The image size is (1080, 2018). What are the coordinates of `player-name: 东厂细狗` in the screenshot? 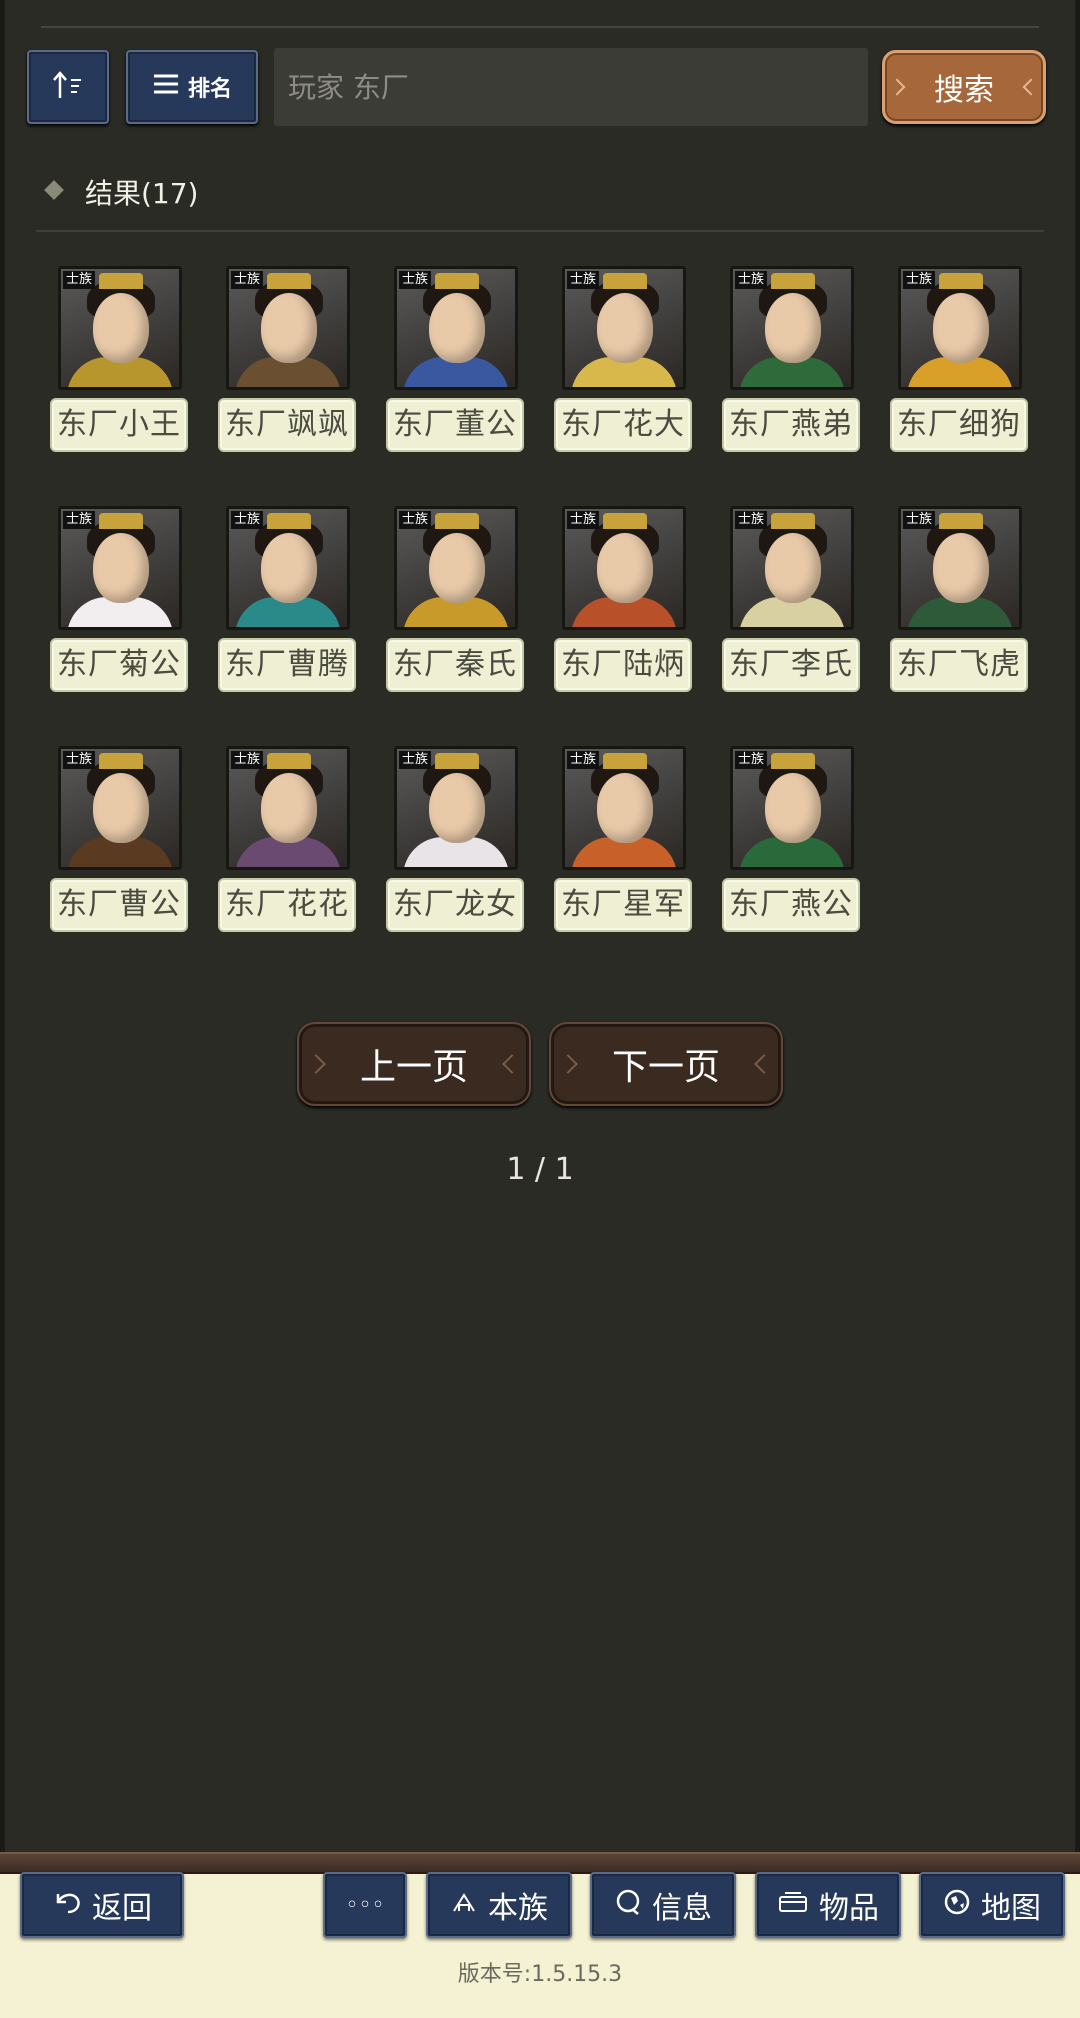 It's located at (959, 425).